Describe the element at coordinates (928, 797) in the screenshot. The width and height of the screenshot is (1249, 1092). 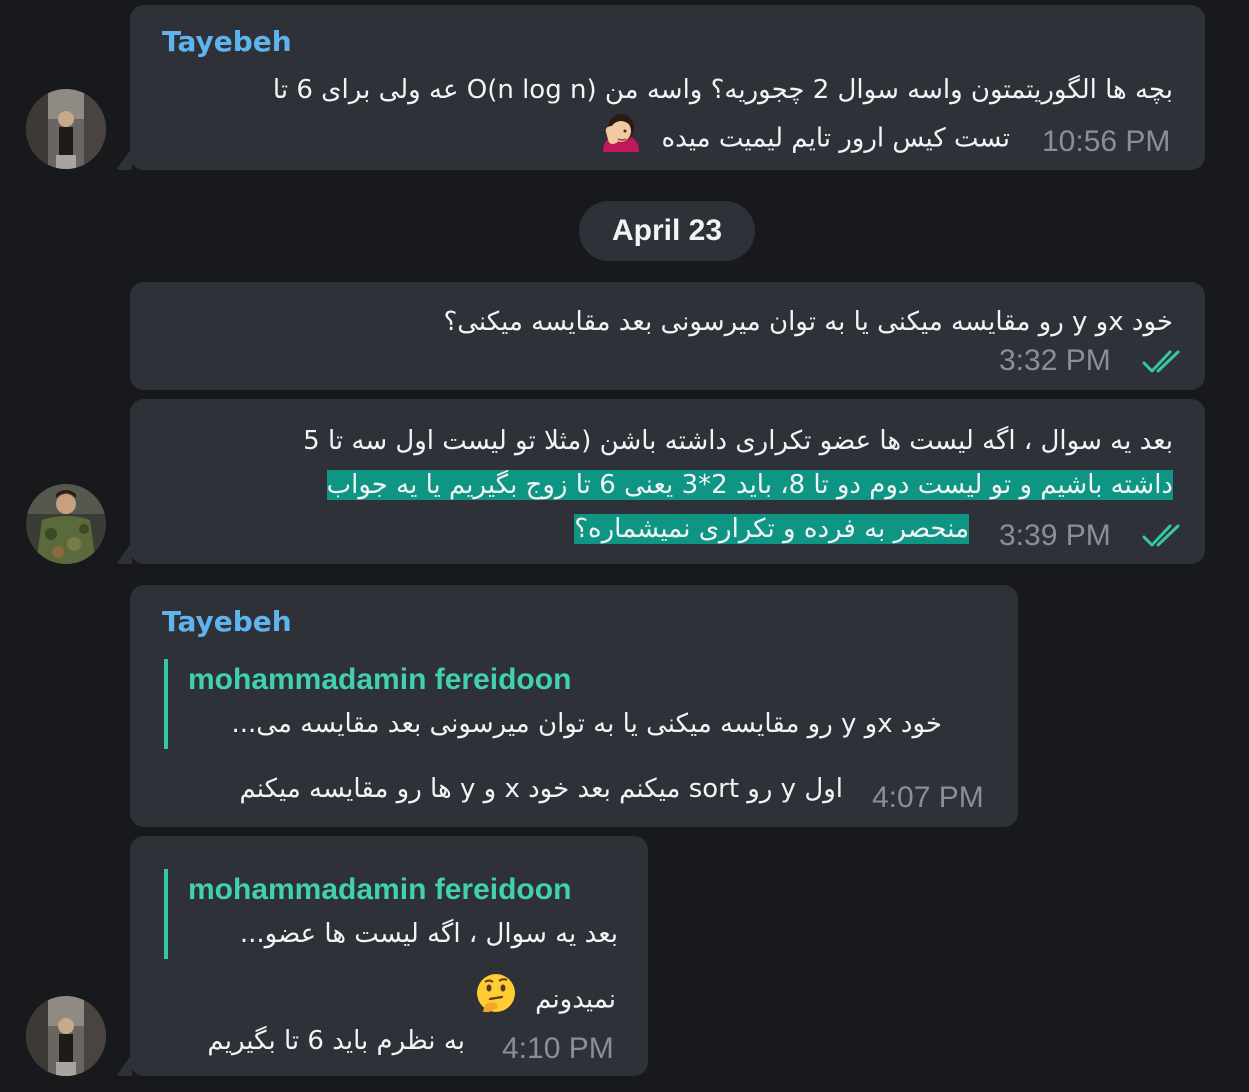
I see `message-time: 4:07 PM` at that location.